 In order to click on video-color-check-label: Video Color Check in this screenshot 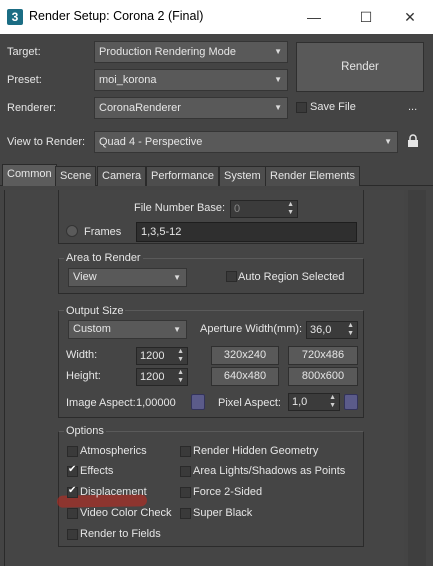, I will do `click(126, 513)`.